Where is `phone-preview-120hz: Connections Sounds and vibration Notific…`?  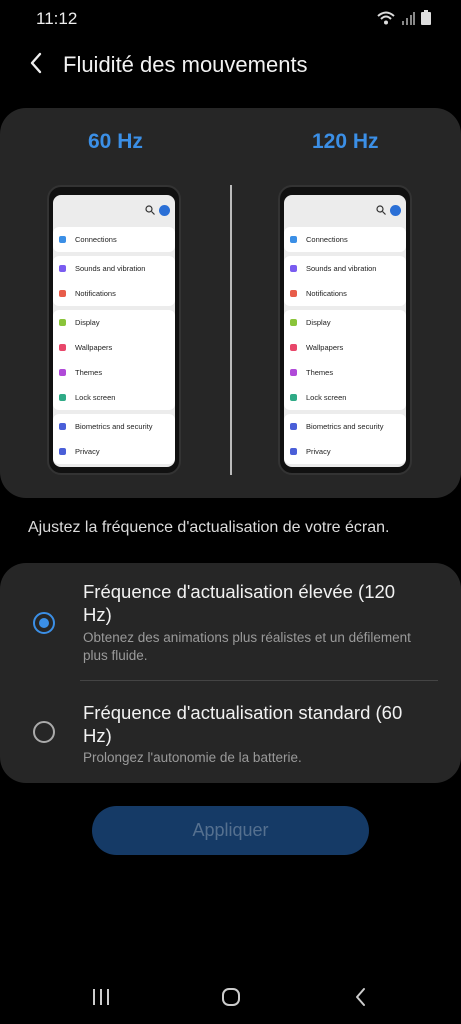
phone-preview-120hz: Connections Sounds and vibration Notific… is located at coordinates (345, 330).